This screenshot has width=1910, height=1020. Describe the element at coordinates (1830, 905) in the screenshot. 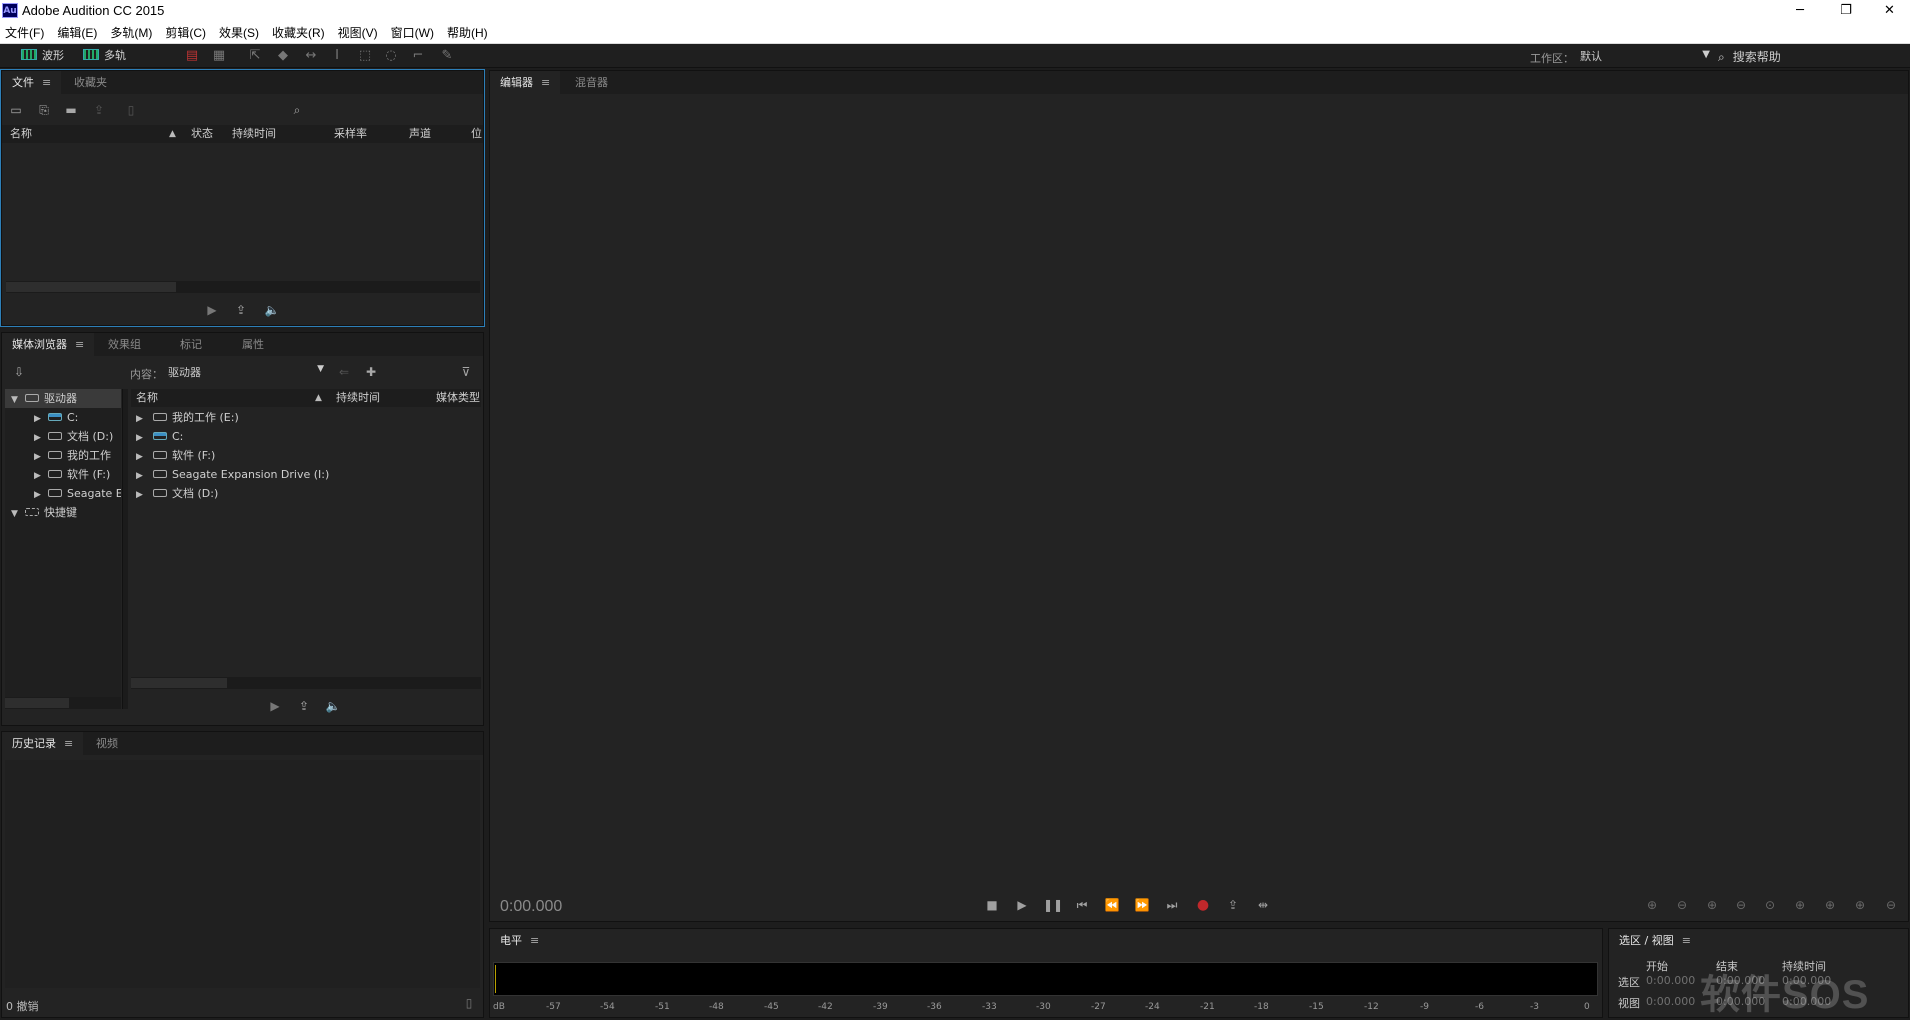

I see `zoom-in-selection-icon: ⊕` at that location.